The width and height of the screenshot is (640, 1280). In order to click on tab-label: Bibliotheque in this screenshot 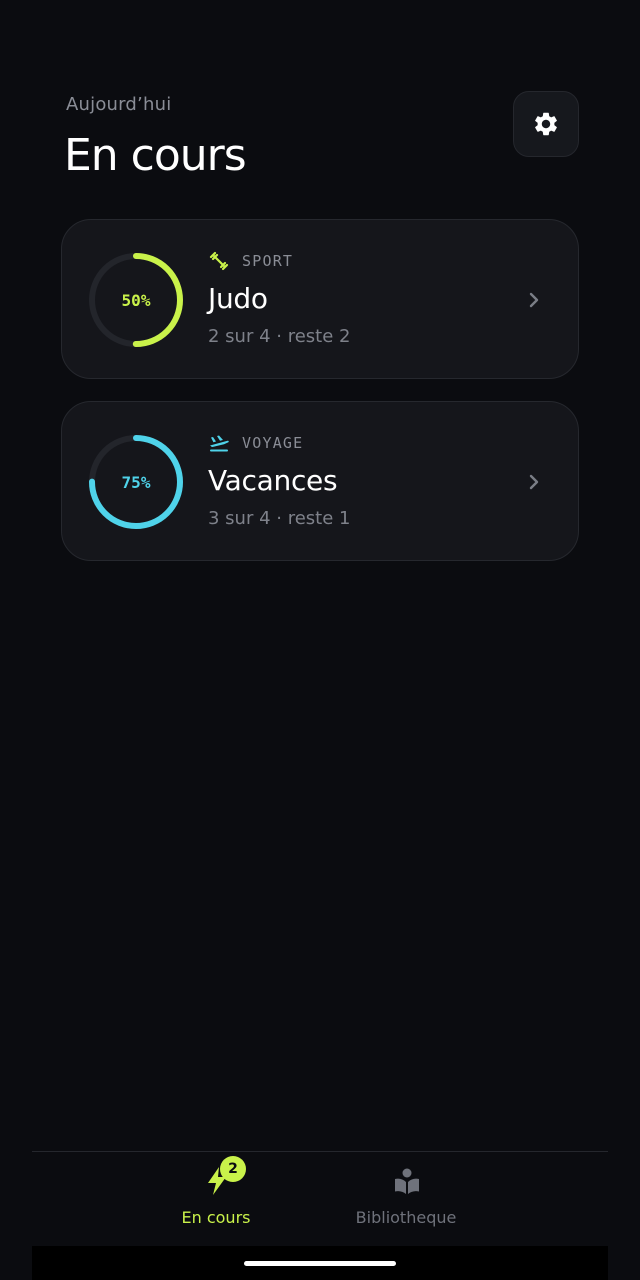, I will do `click(406, 1217)`.